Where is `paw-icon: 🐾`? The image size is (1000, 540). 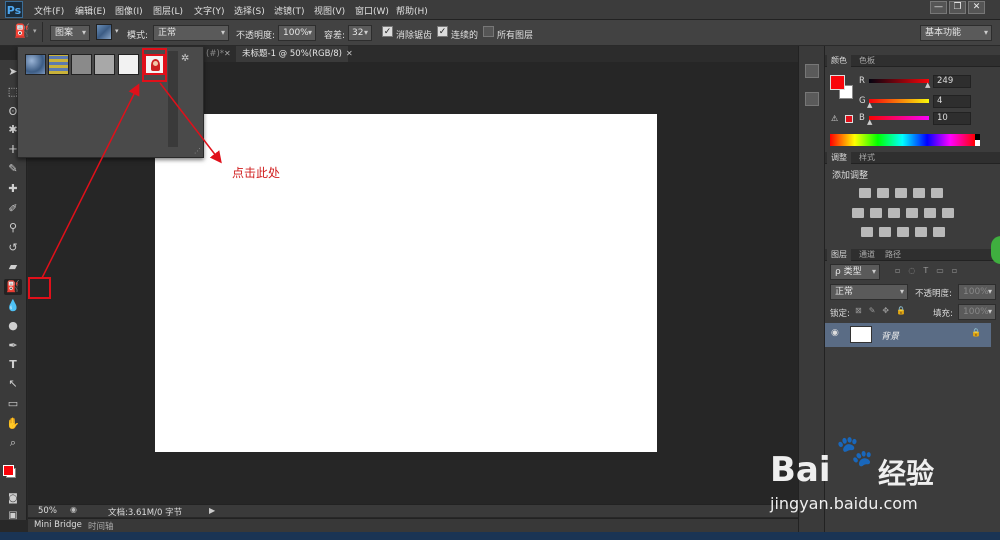 paw-icon: 🐾 is located at coordinates (855, 451).